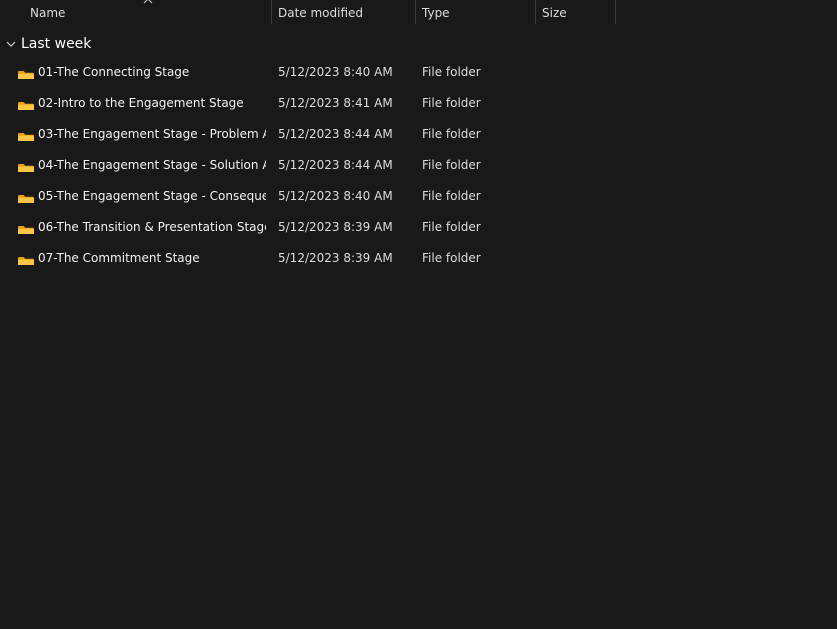  Describe the element at coordinates (11, 44) in the screenshot. I see `chevron-down-icon` at that location.